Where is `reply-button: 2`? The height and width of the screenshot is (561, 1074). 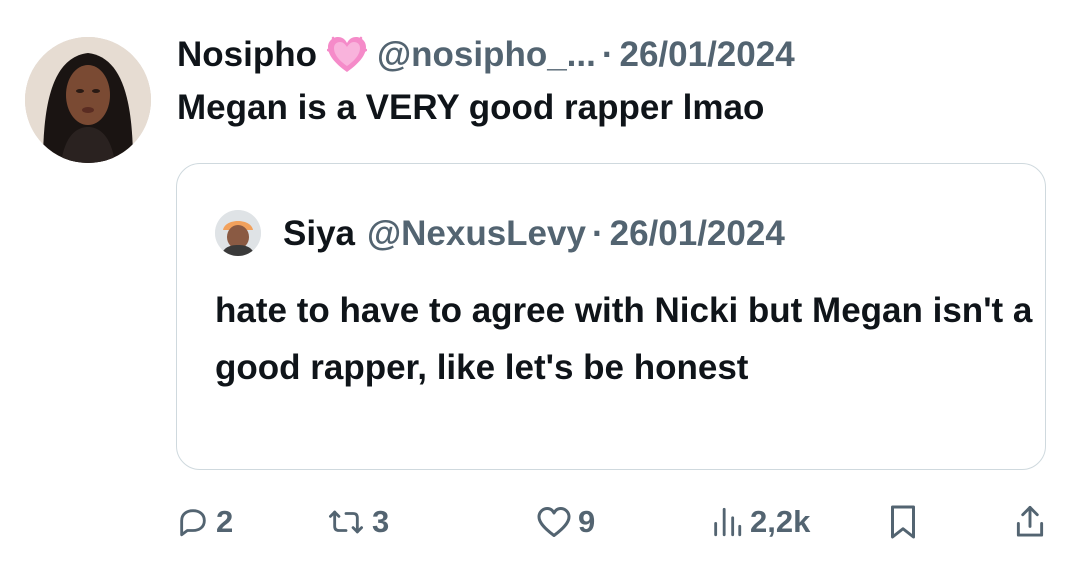 reply-button: 2 is located at coordinates (204, 522).